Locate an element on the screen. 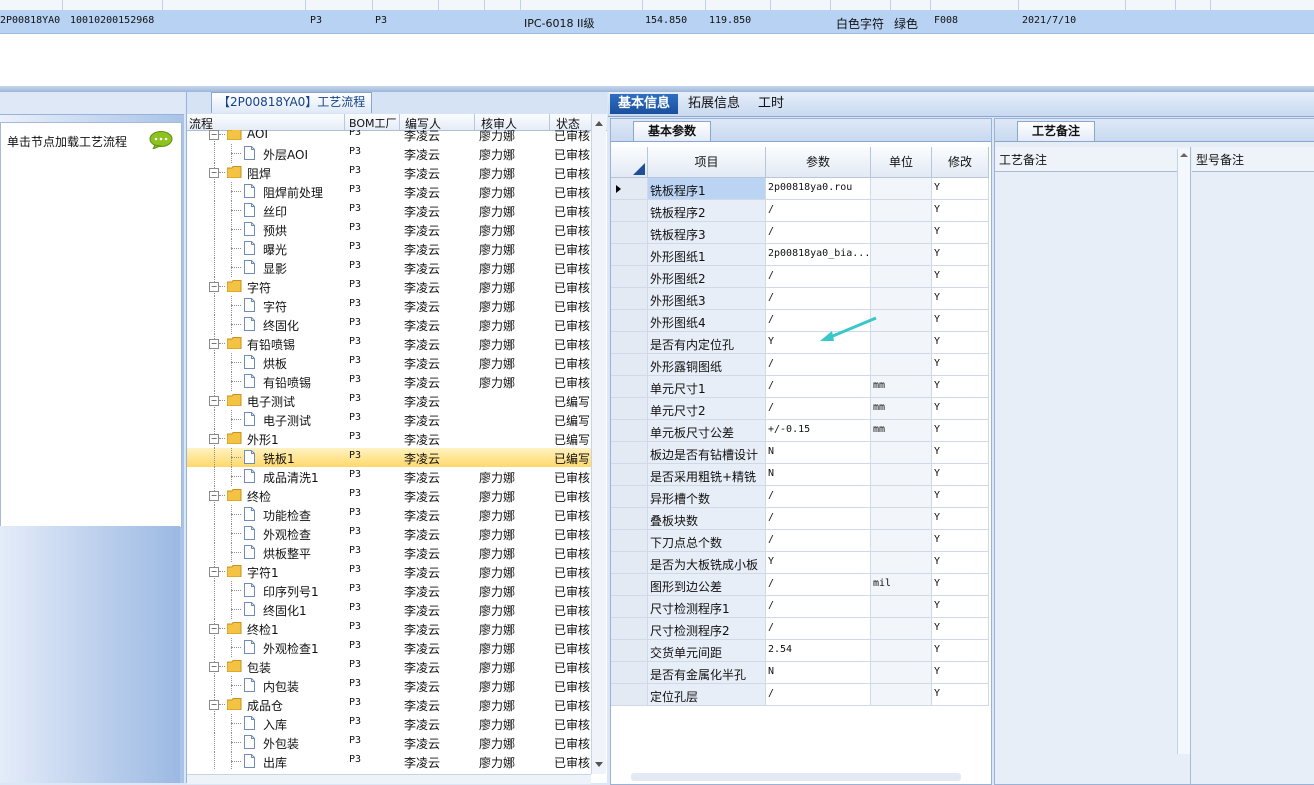  param-unit-cell: mm is located at coordinates (901, 387).